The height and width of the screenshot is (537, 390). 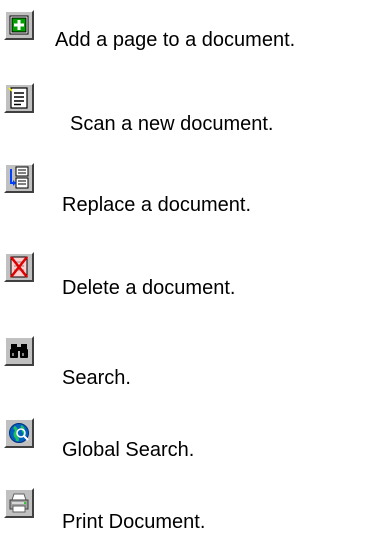 I want to click on delete-document-button, so click(x=19, y=267).